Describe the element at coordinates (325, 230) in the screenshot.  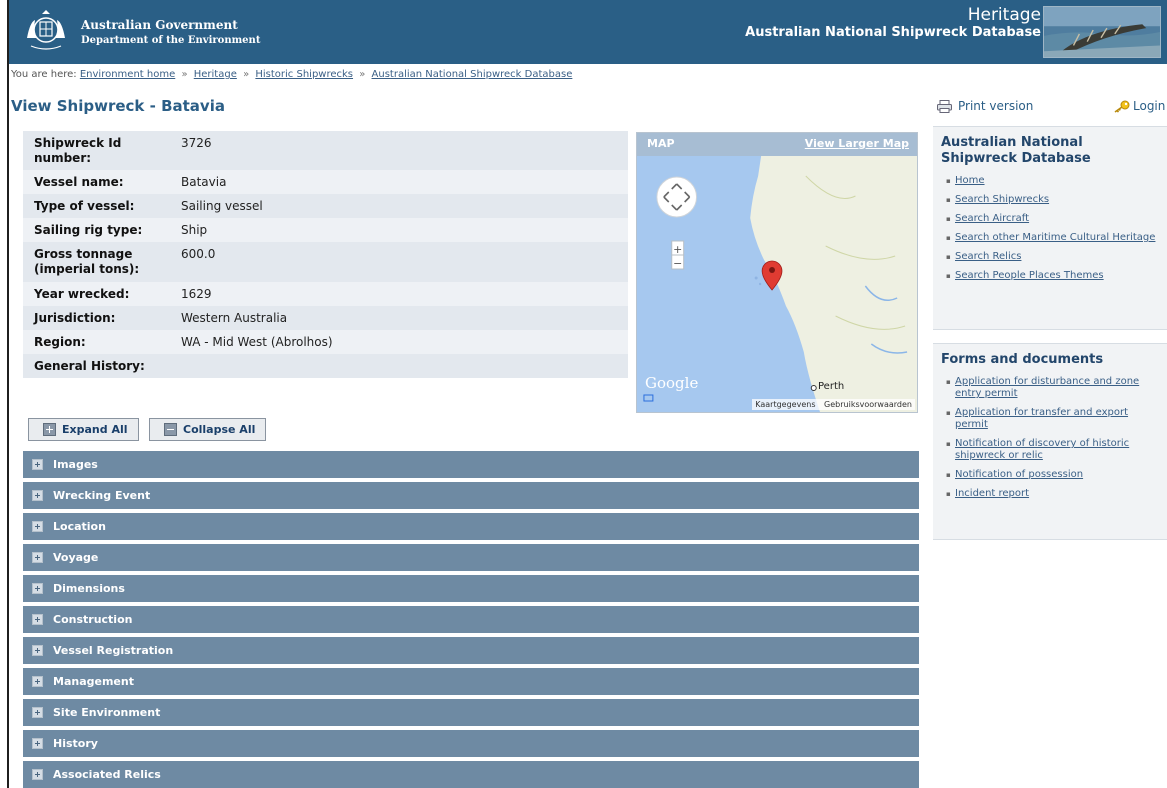
I see `detail-row: Sailing rig type: Ship` at that location.